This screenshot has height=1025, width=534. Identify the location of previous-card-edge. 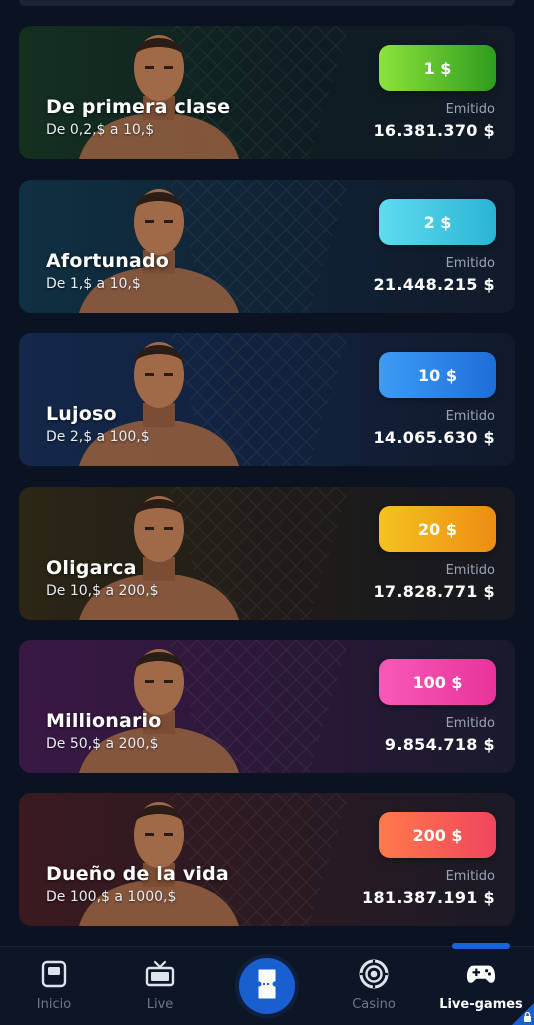
(267, 3).